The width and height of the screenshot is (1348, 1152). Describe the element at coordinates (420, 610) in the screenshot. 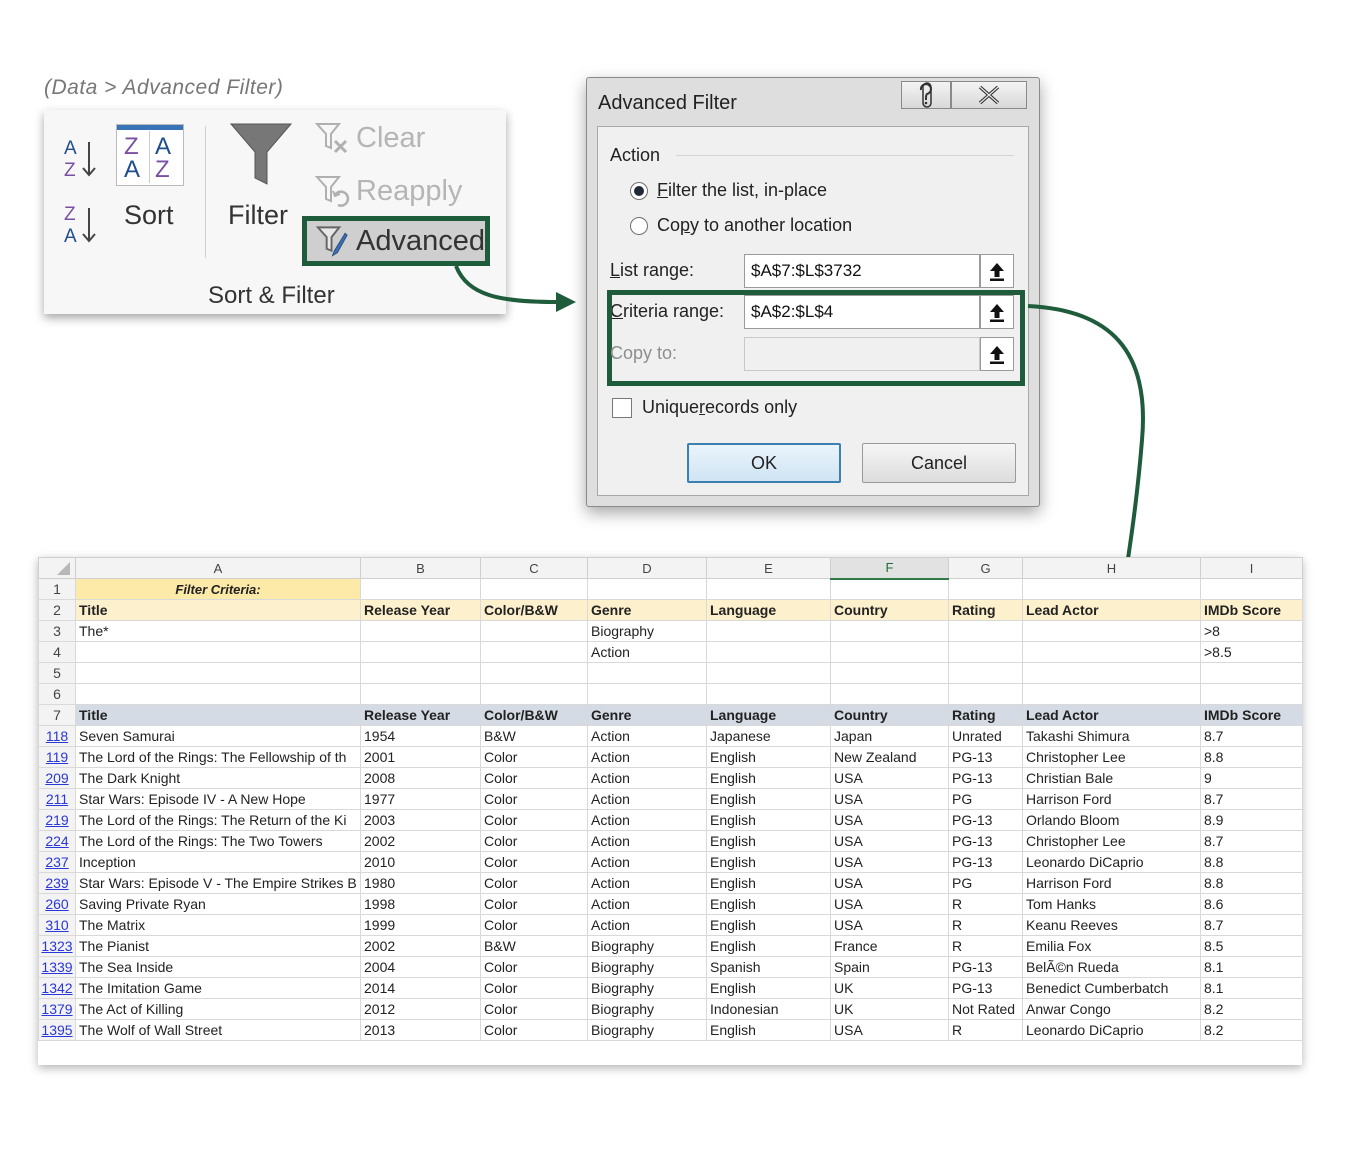

I see `cell: Release Year` at that location.